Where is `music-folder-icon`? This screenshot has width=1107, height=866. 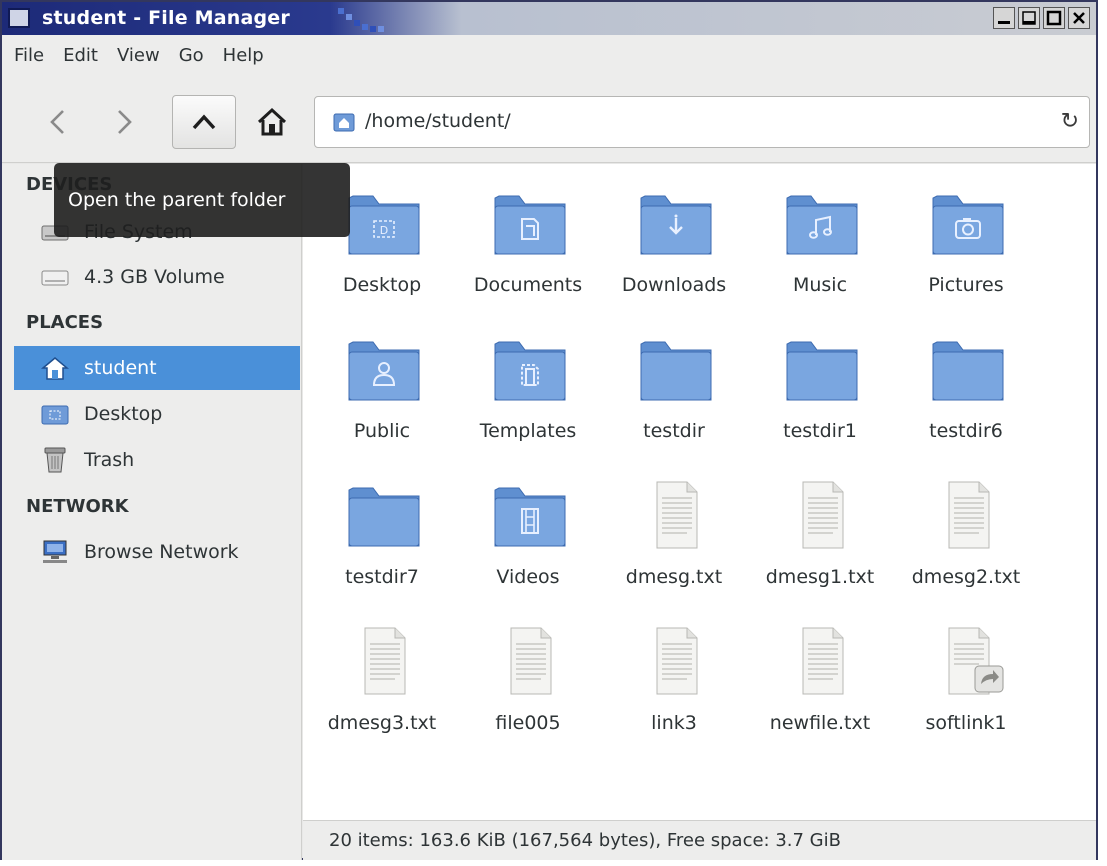 music-folder-icon is located at coordinates (822, 225).